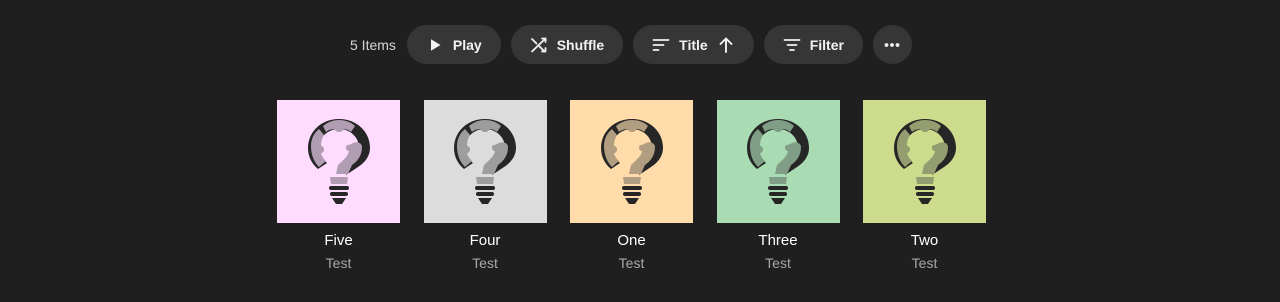 The width and height of the screenshot is (1280, 302). Describe the element at coordinates (925, 240) in the screenshot. I see `album-title: Two` at that location.